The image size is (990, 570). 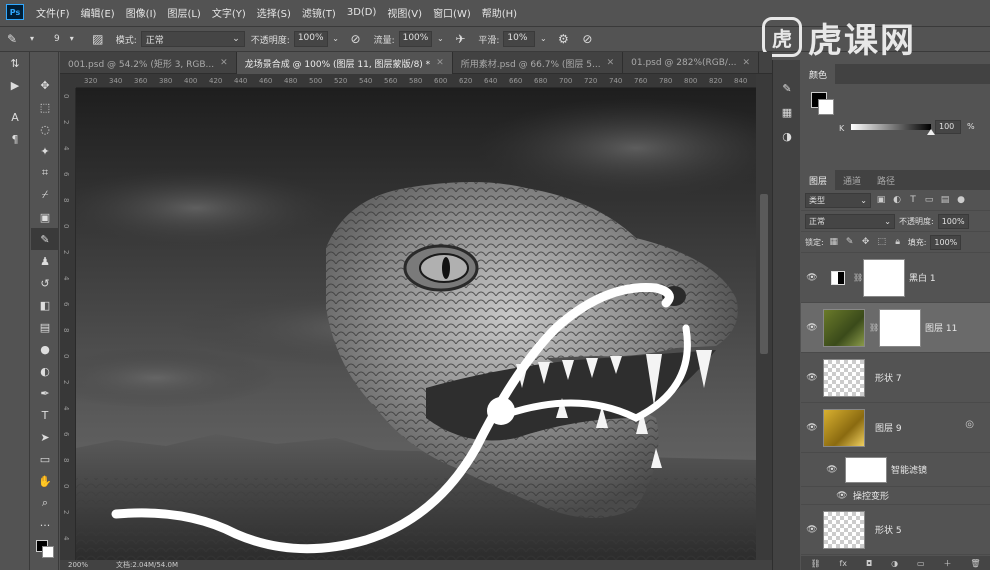 I want to click on shape-filter-icon: ▭, so click(x=929, y=200).